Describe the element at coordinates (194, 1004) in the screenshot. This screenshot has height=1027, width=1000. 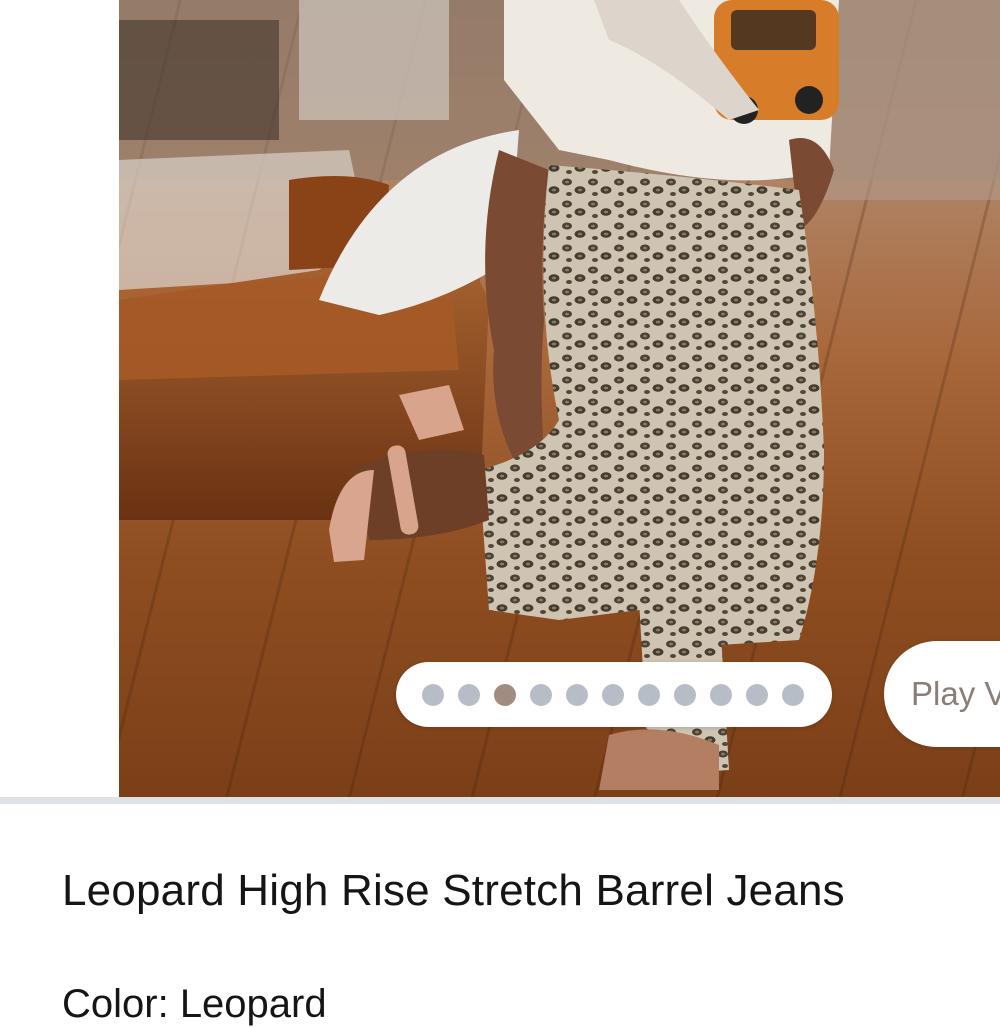
I see `product-color-label: Color: Leopard` at that location.